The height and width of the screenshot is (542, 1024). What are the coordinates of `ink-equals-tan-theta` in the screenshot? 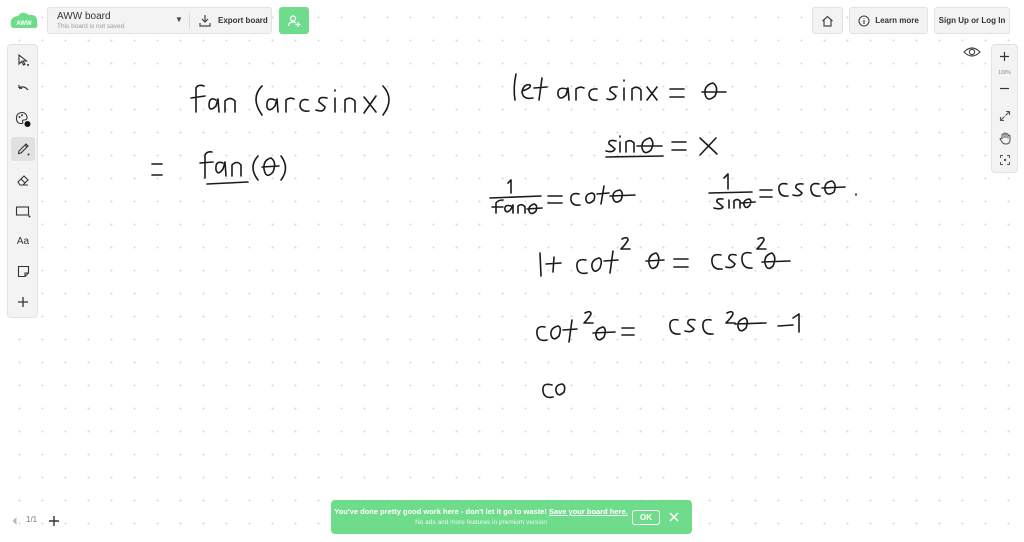 It's located at (219, 168).